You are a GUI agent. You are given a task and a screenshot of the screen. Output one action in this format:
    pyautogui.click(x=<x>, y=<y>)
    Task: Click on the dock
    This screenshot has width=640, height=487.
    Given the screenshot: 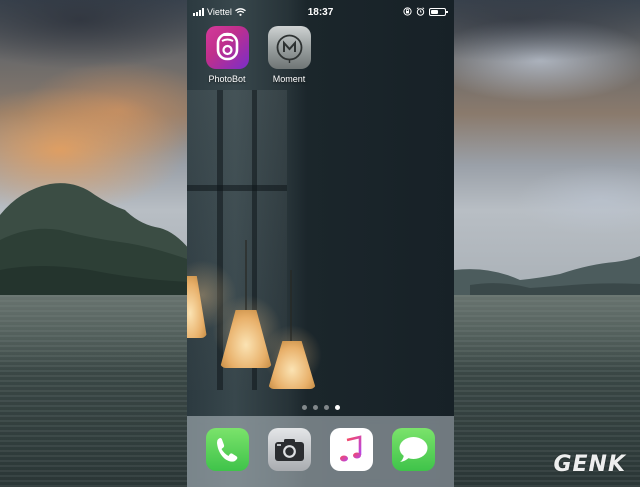 What is the action you would take?
    pyautogui.click(x=320, y=451)
    